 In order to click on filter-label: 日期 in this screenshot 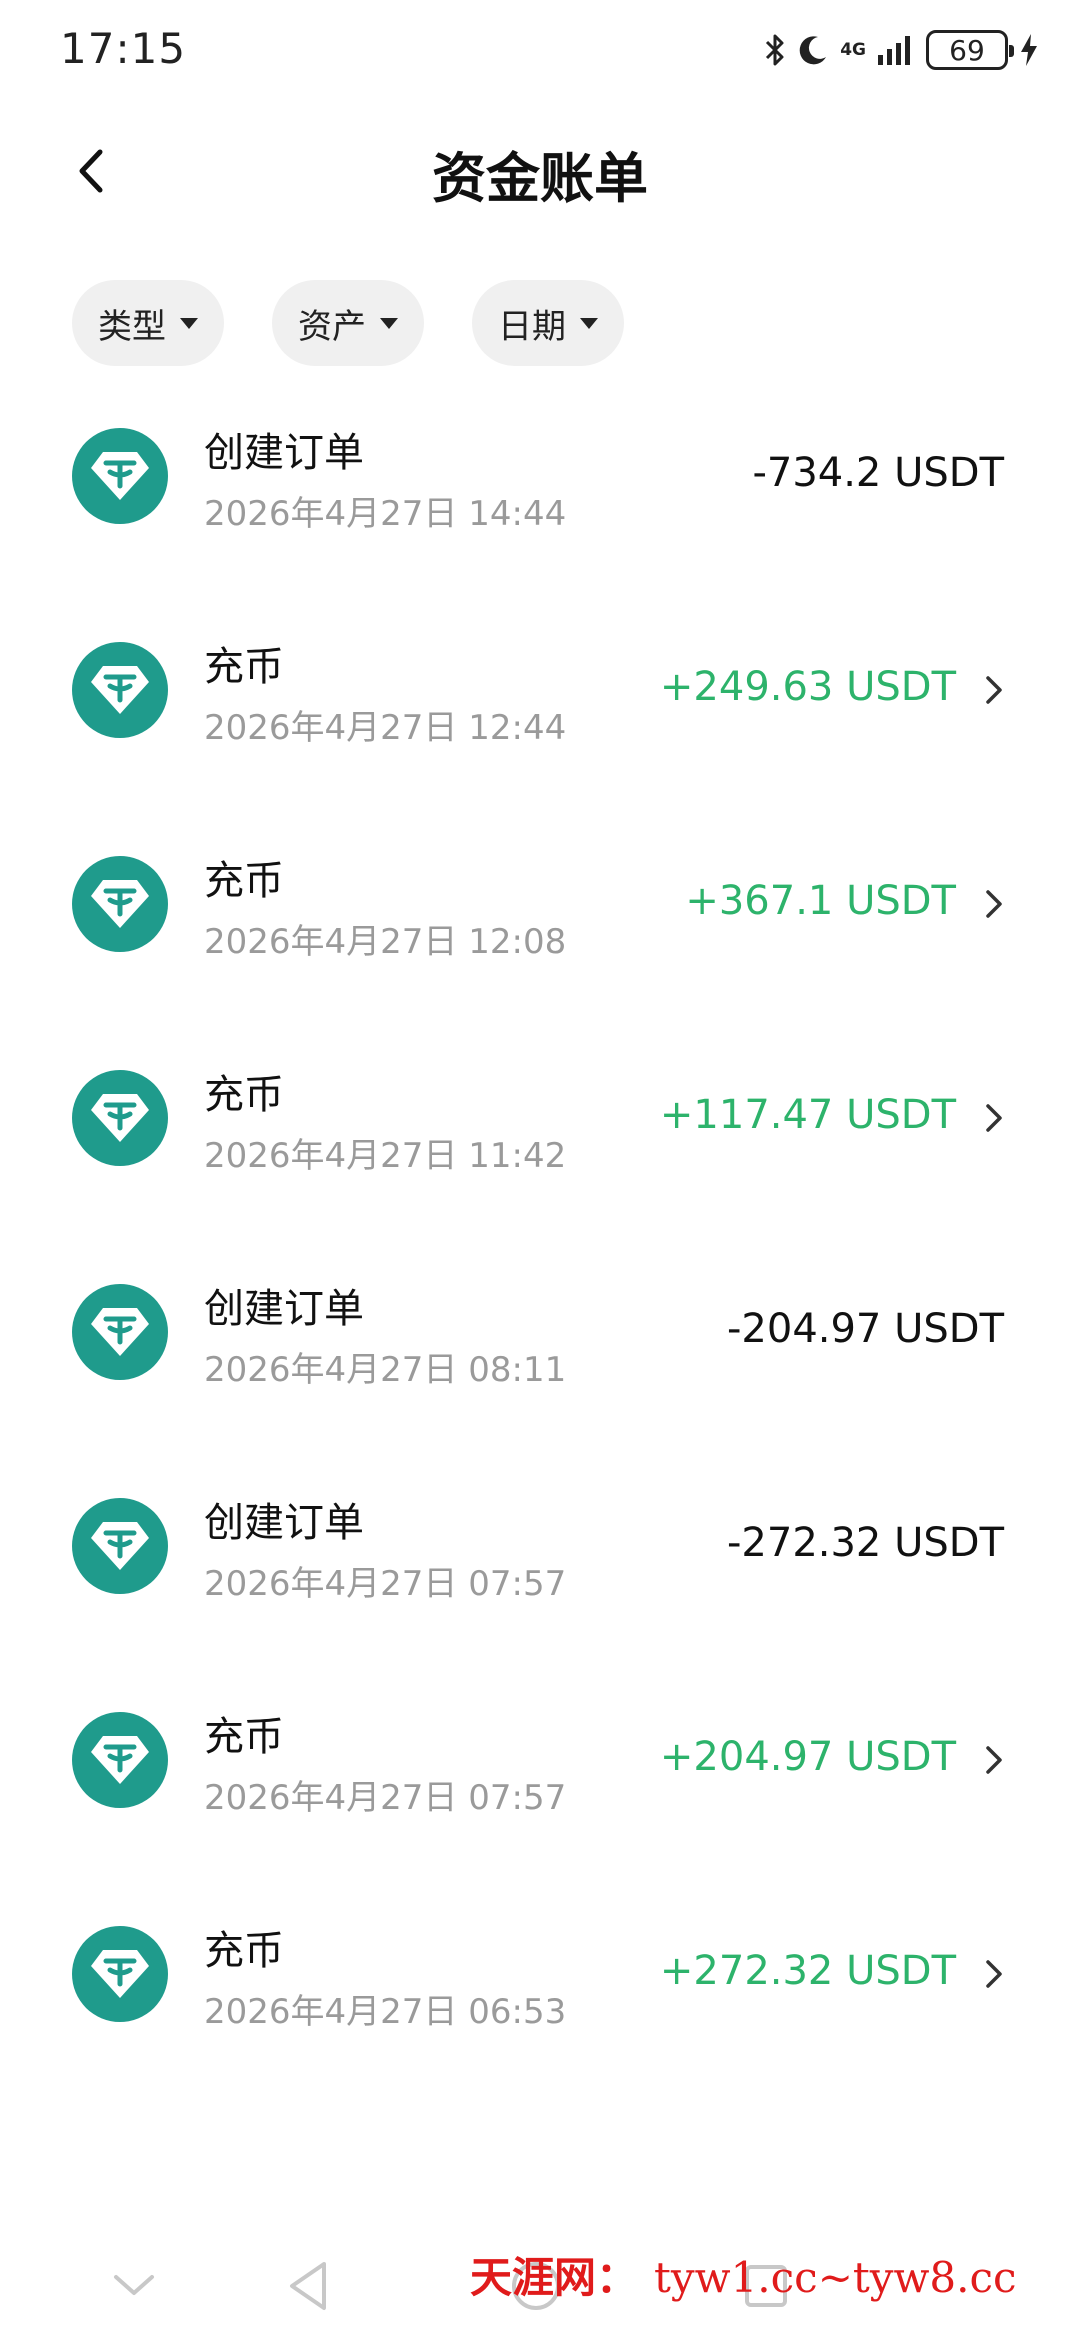, I will do `click(532, 326)`.